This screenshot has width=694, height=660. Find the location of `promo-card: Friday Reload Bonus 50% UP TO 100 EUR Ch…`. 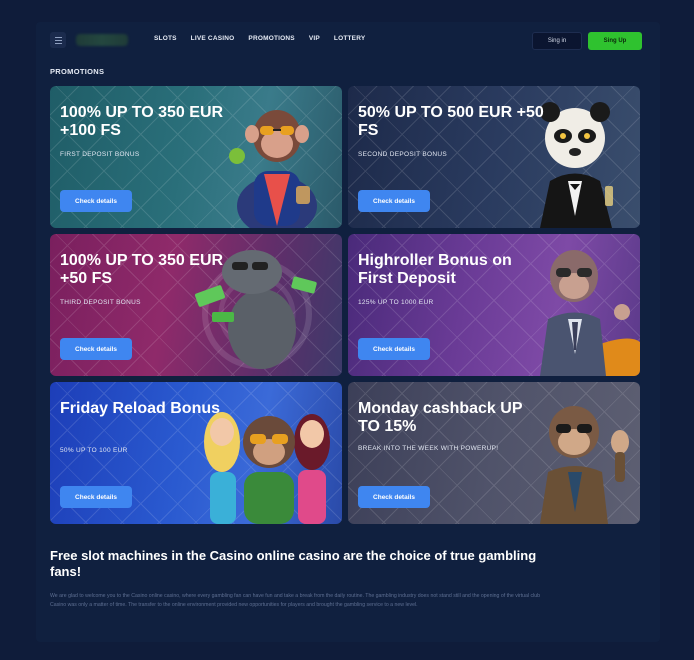

promo-card: Friday Reload Bonus 50% UP TO 100 EUR Ch… is located at coordinates (196, 453).